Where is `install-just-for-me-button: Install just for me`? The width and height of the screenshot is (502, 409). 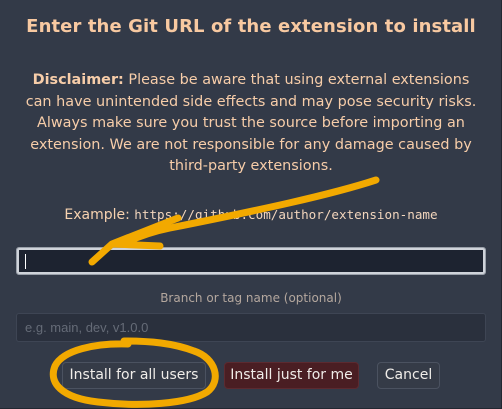
install-just-for-me-button: Install just for me is located at coordinates (291, 375).